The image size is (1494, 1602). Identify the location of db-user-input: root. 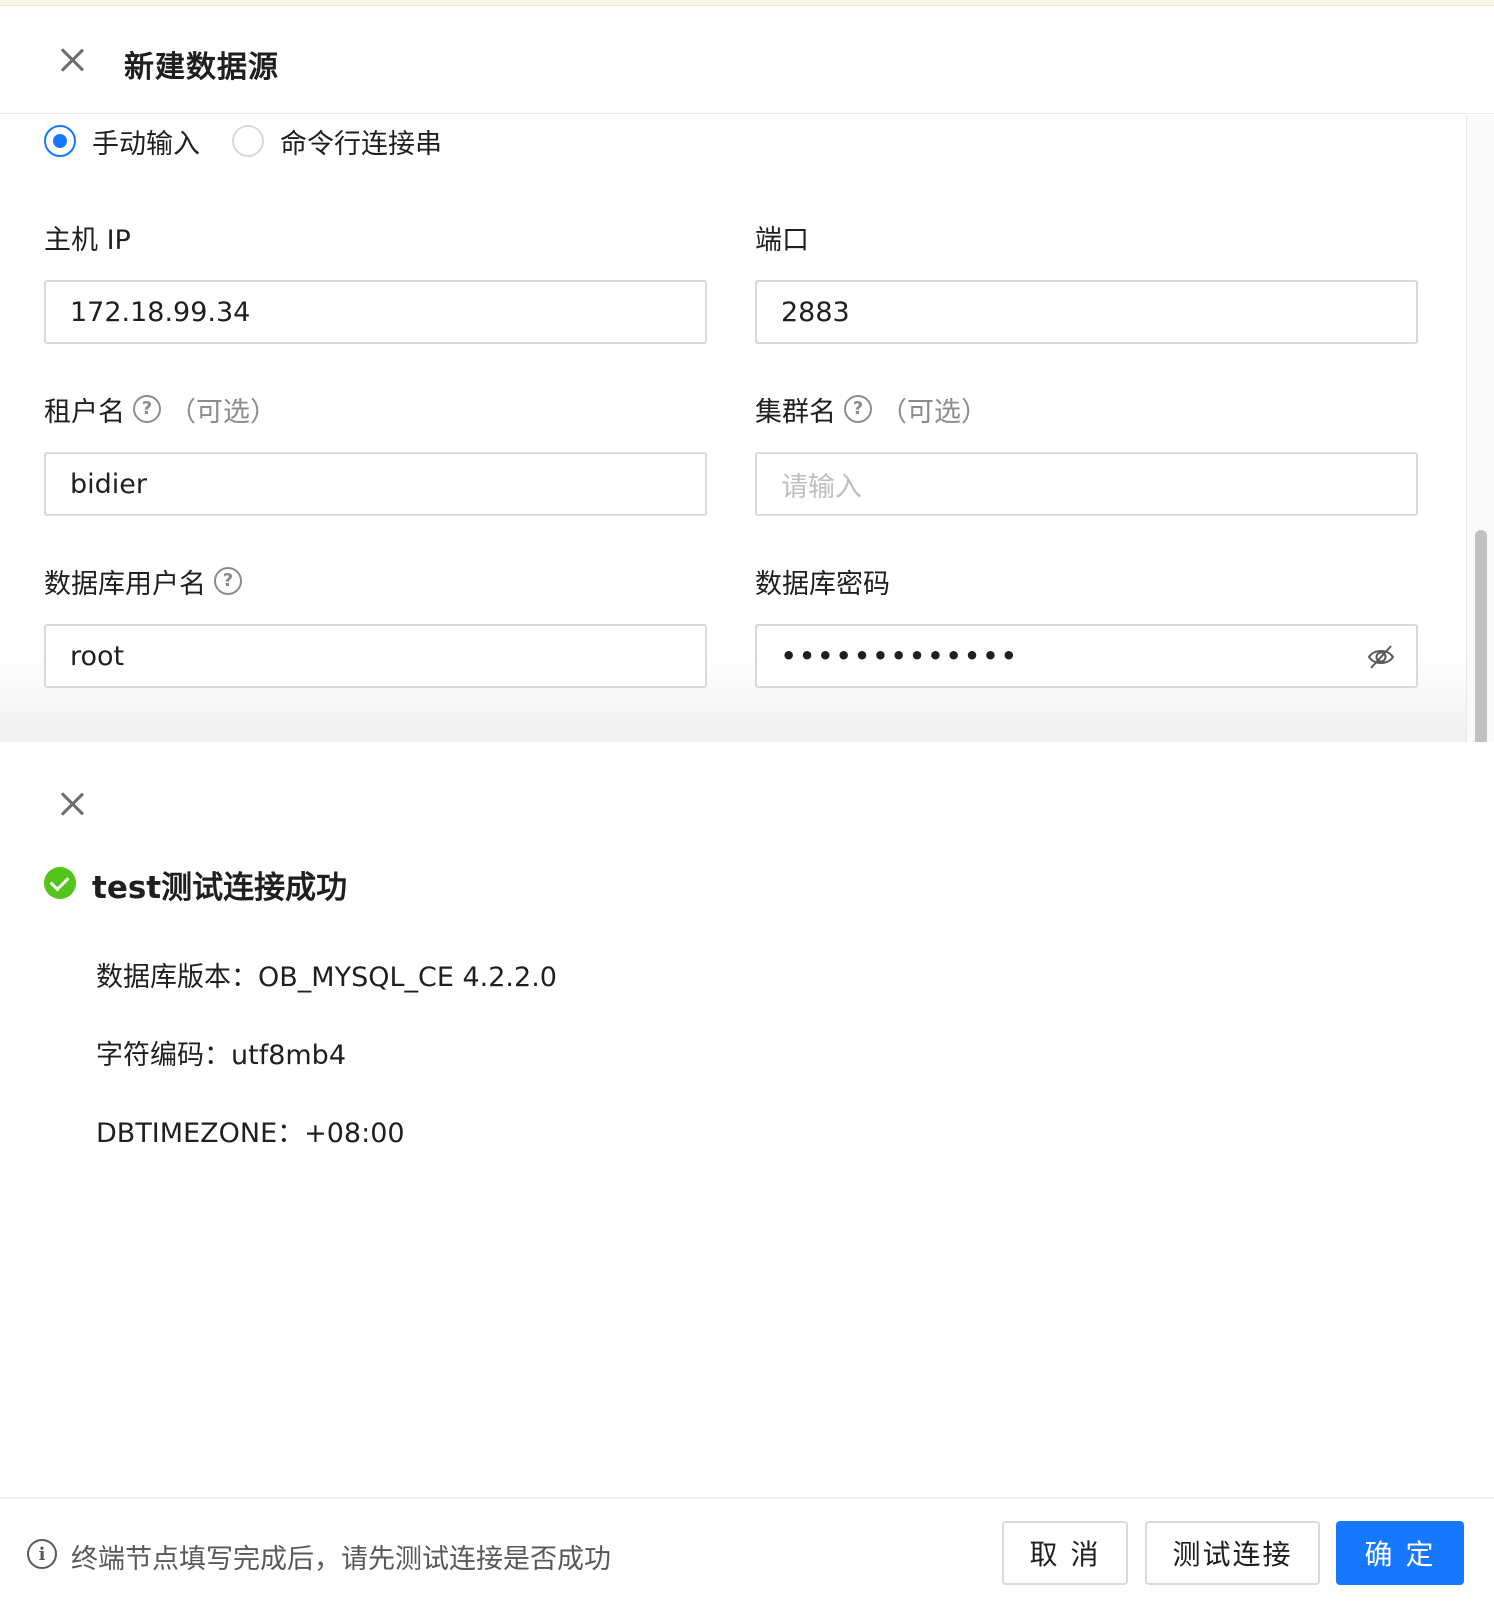
(375, 656).